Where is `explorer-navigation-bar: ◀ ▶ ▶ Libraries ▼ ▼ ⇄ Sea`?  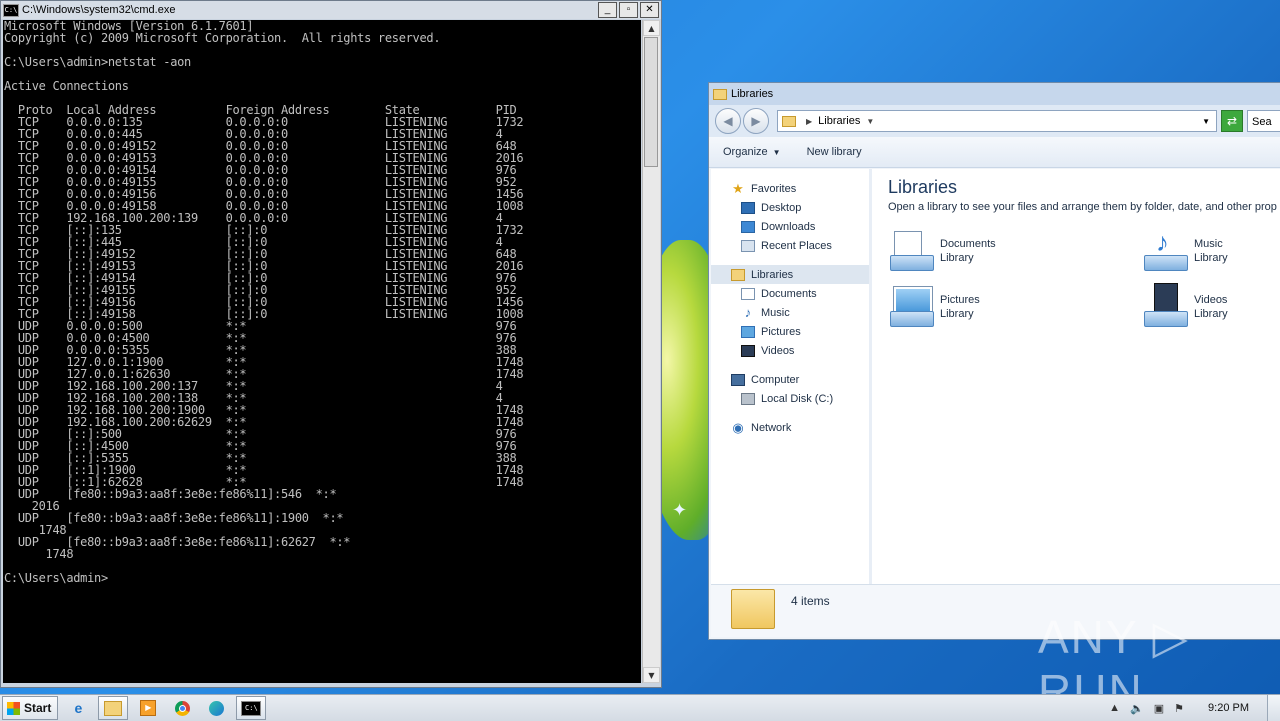
explorer-navigation-bar: ◀ ▶ ▶ Libraries ▼ ▼ ⇄ Sea is located at coordinates (994, 121).